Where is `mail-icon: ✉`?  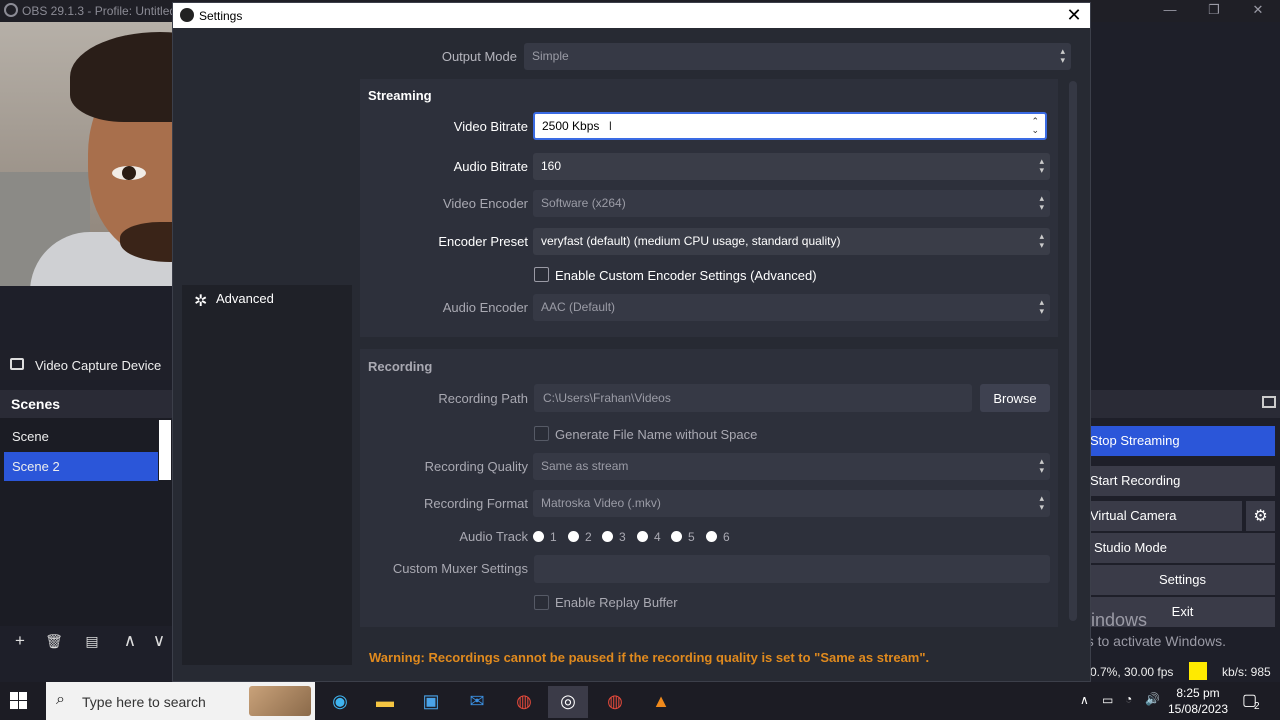 mail-icon: ✉ is located at coordinates (477, 702).